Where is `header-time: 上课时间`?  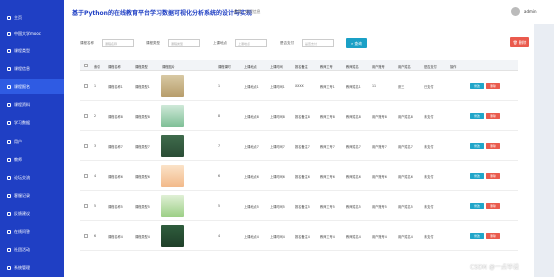
header-time: 上课时间 is located at coordinates (276, 66).